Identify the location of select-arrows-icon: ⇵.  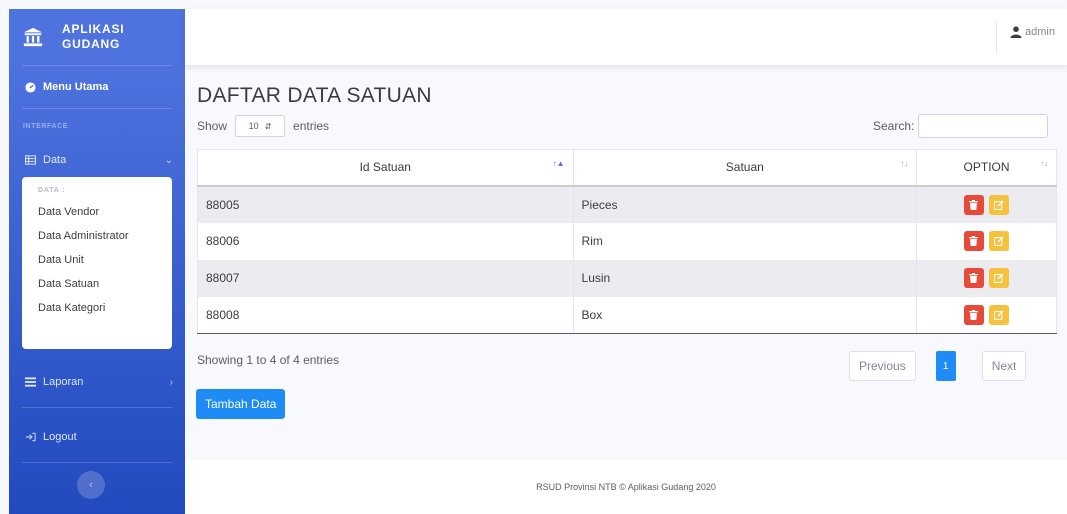
(268, 126).